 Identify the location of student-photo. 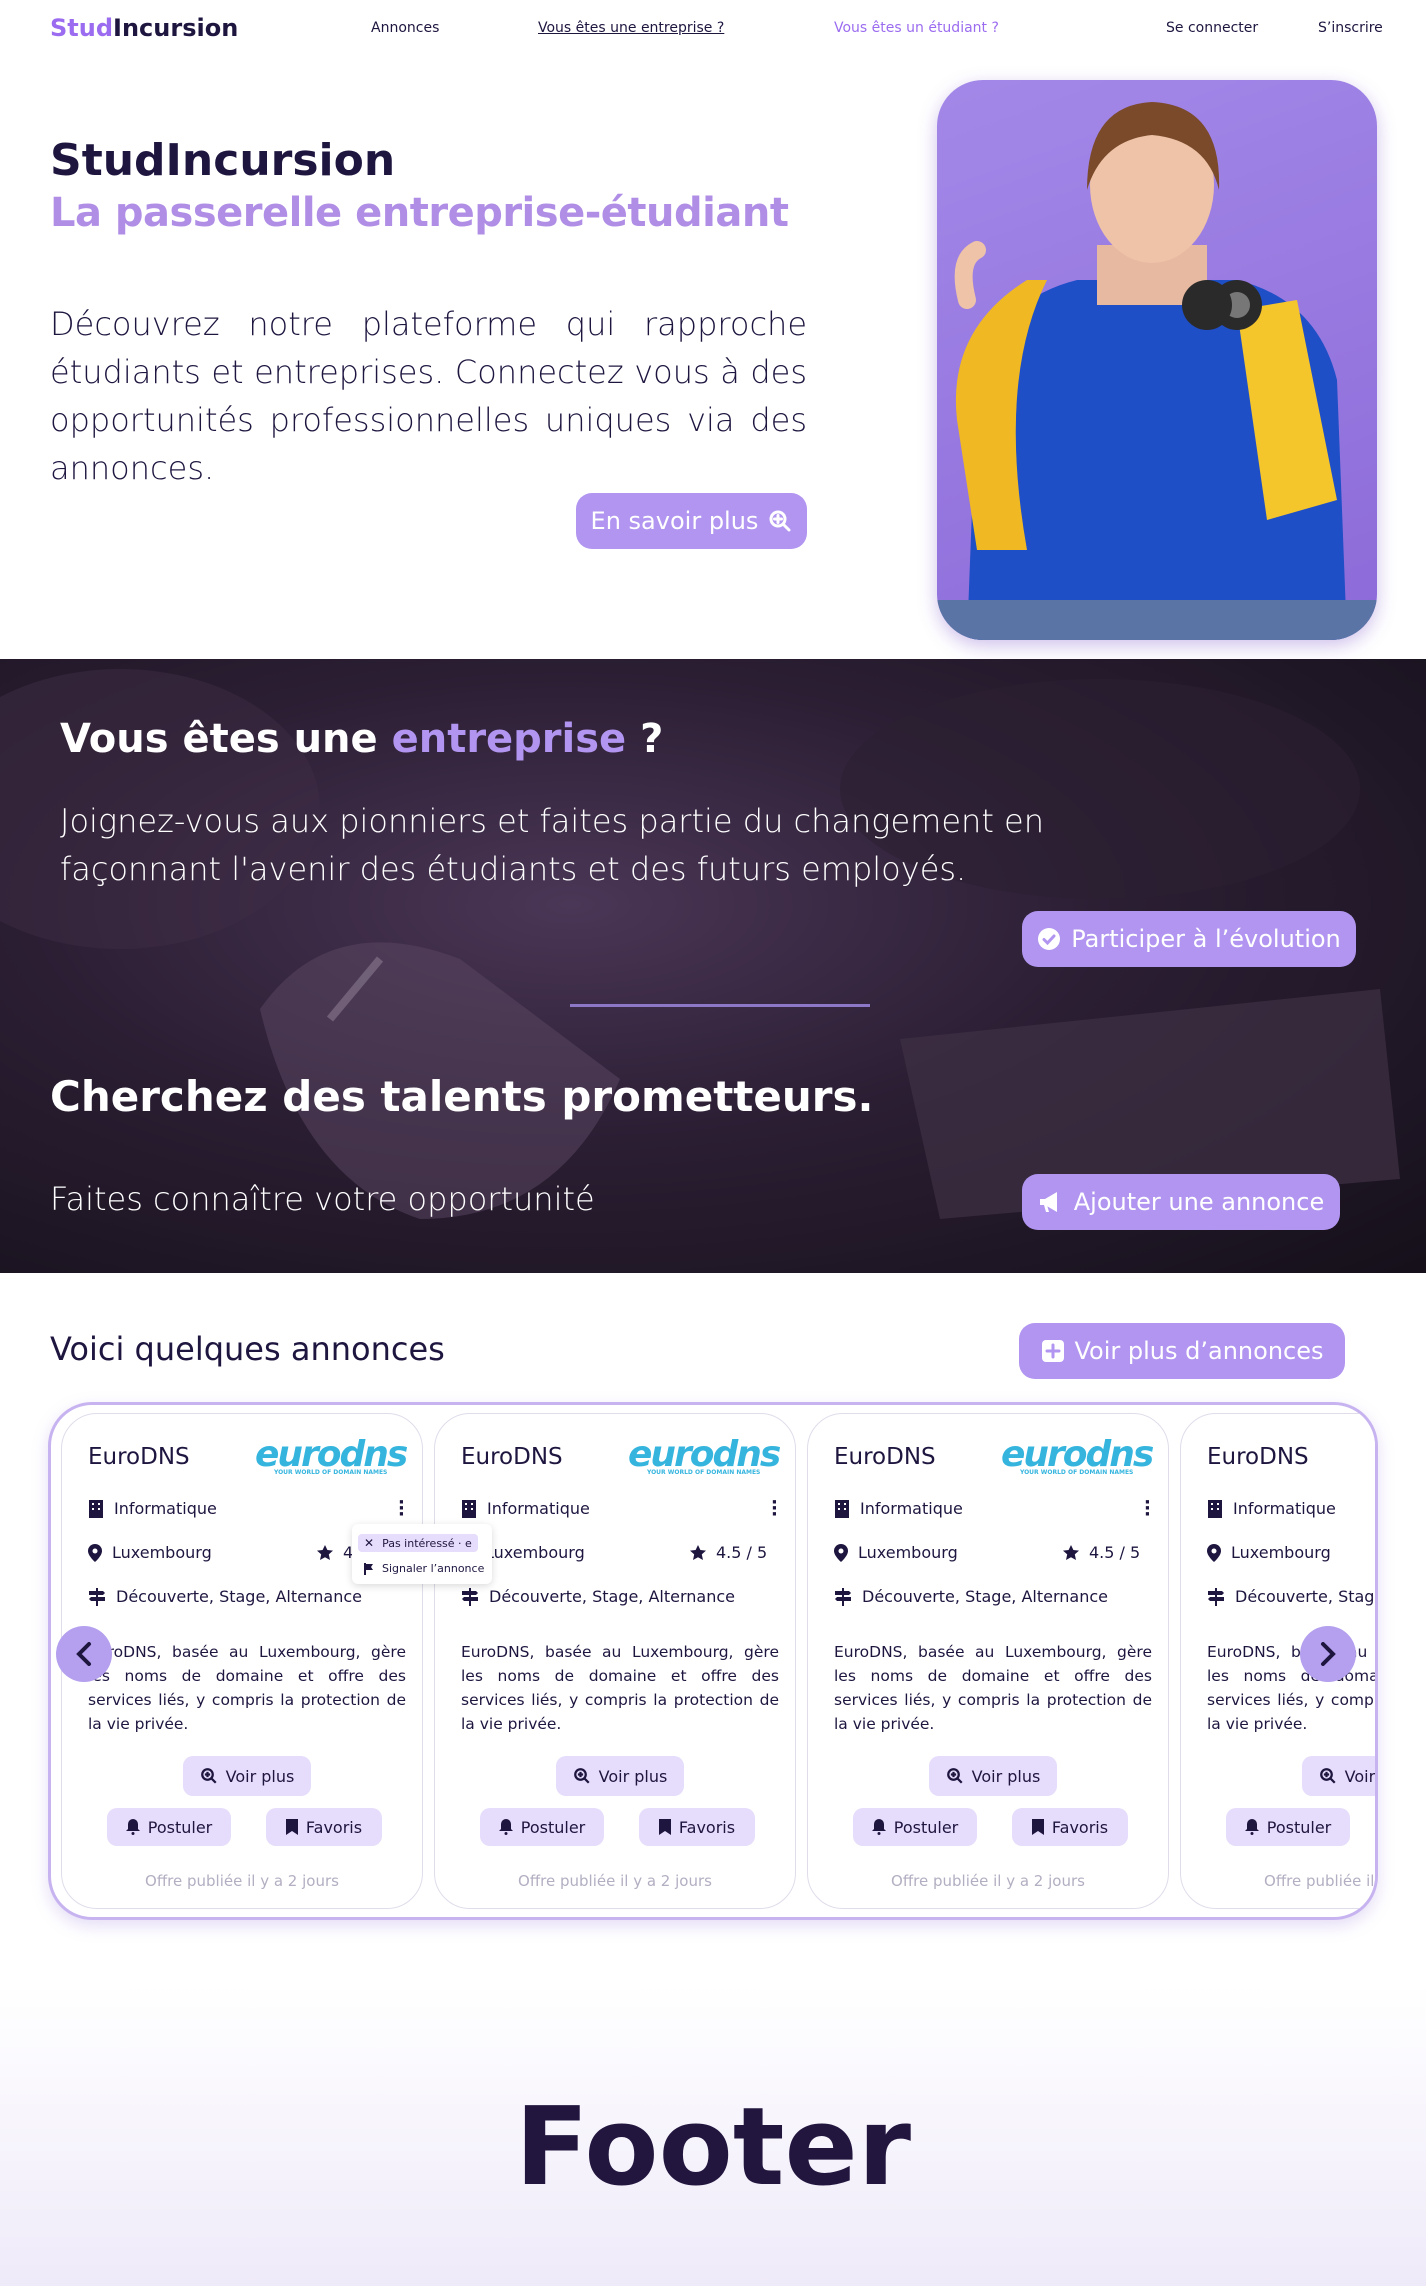
(1157, 360).